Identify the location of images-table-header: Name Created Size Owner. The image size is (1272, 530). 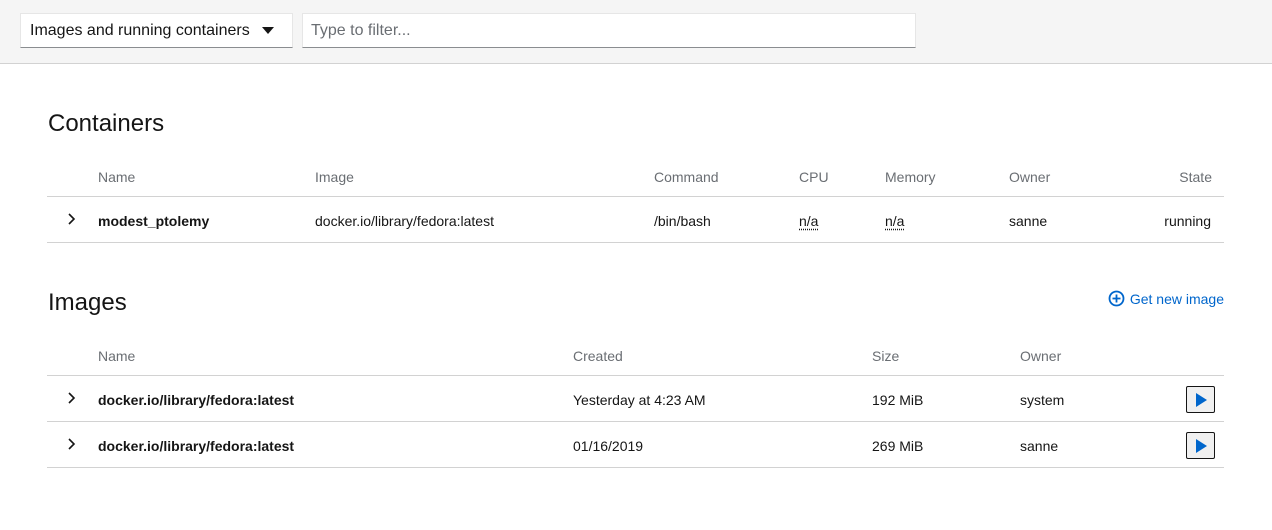
(635, 353).